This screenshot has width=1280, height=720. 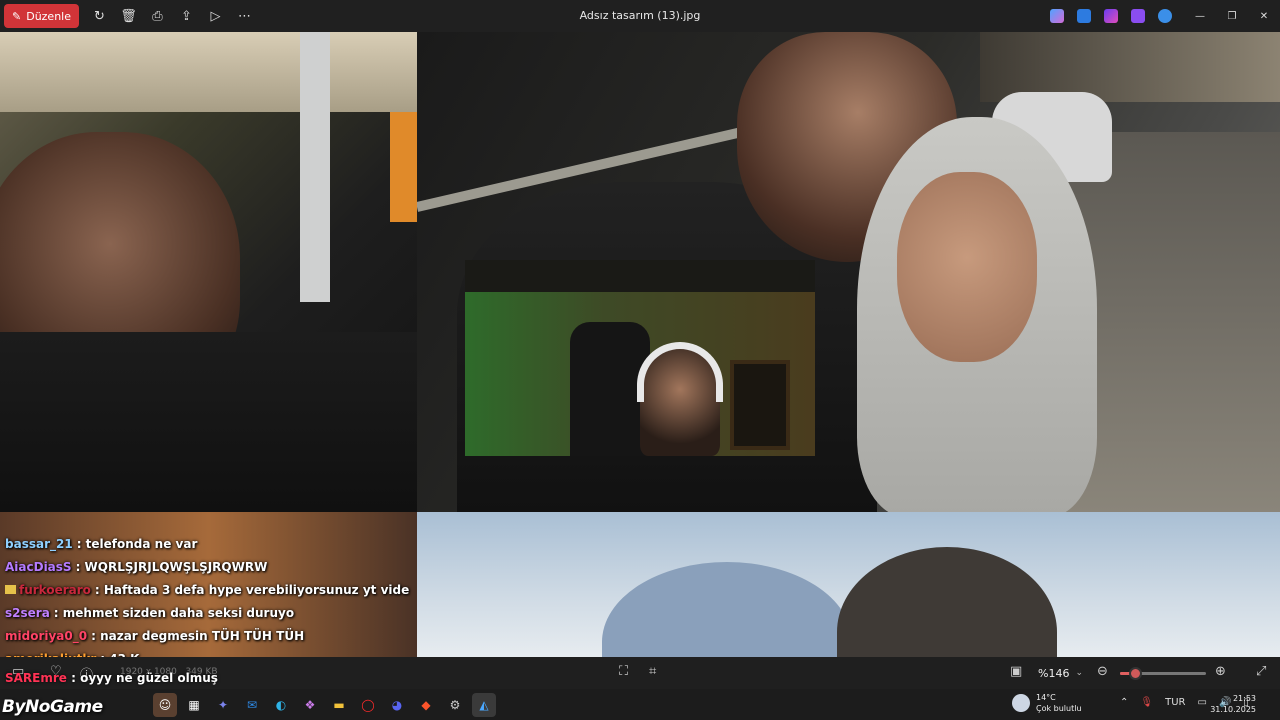 I want to click on zoom-out-icon: ⊖, so click(x=1102, y=671).